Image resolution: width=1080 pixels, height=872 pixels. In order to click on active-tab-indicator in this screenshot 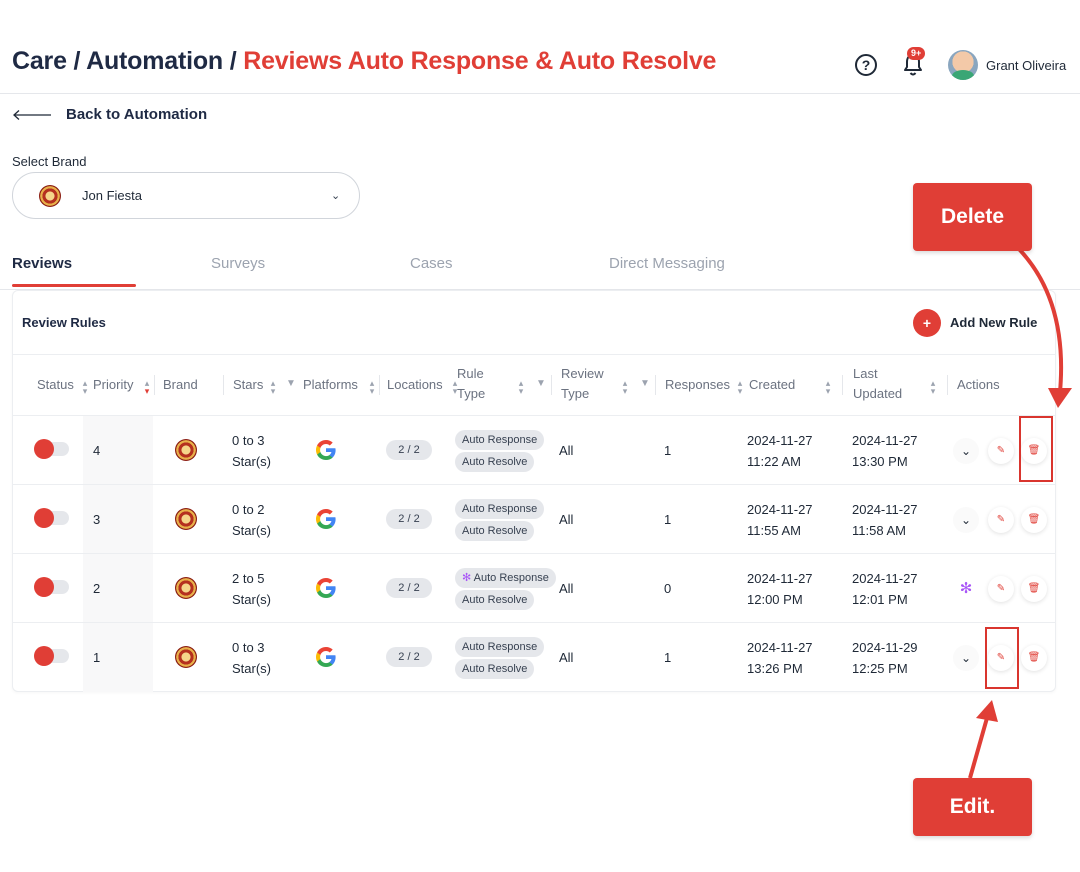, I will do `click(74, 285)`.